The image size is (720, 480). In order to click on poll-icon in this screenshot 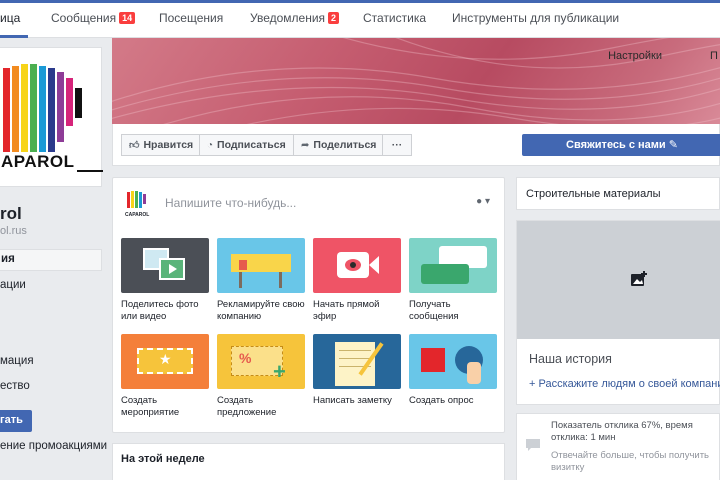, I will do `click(453, 361)`.